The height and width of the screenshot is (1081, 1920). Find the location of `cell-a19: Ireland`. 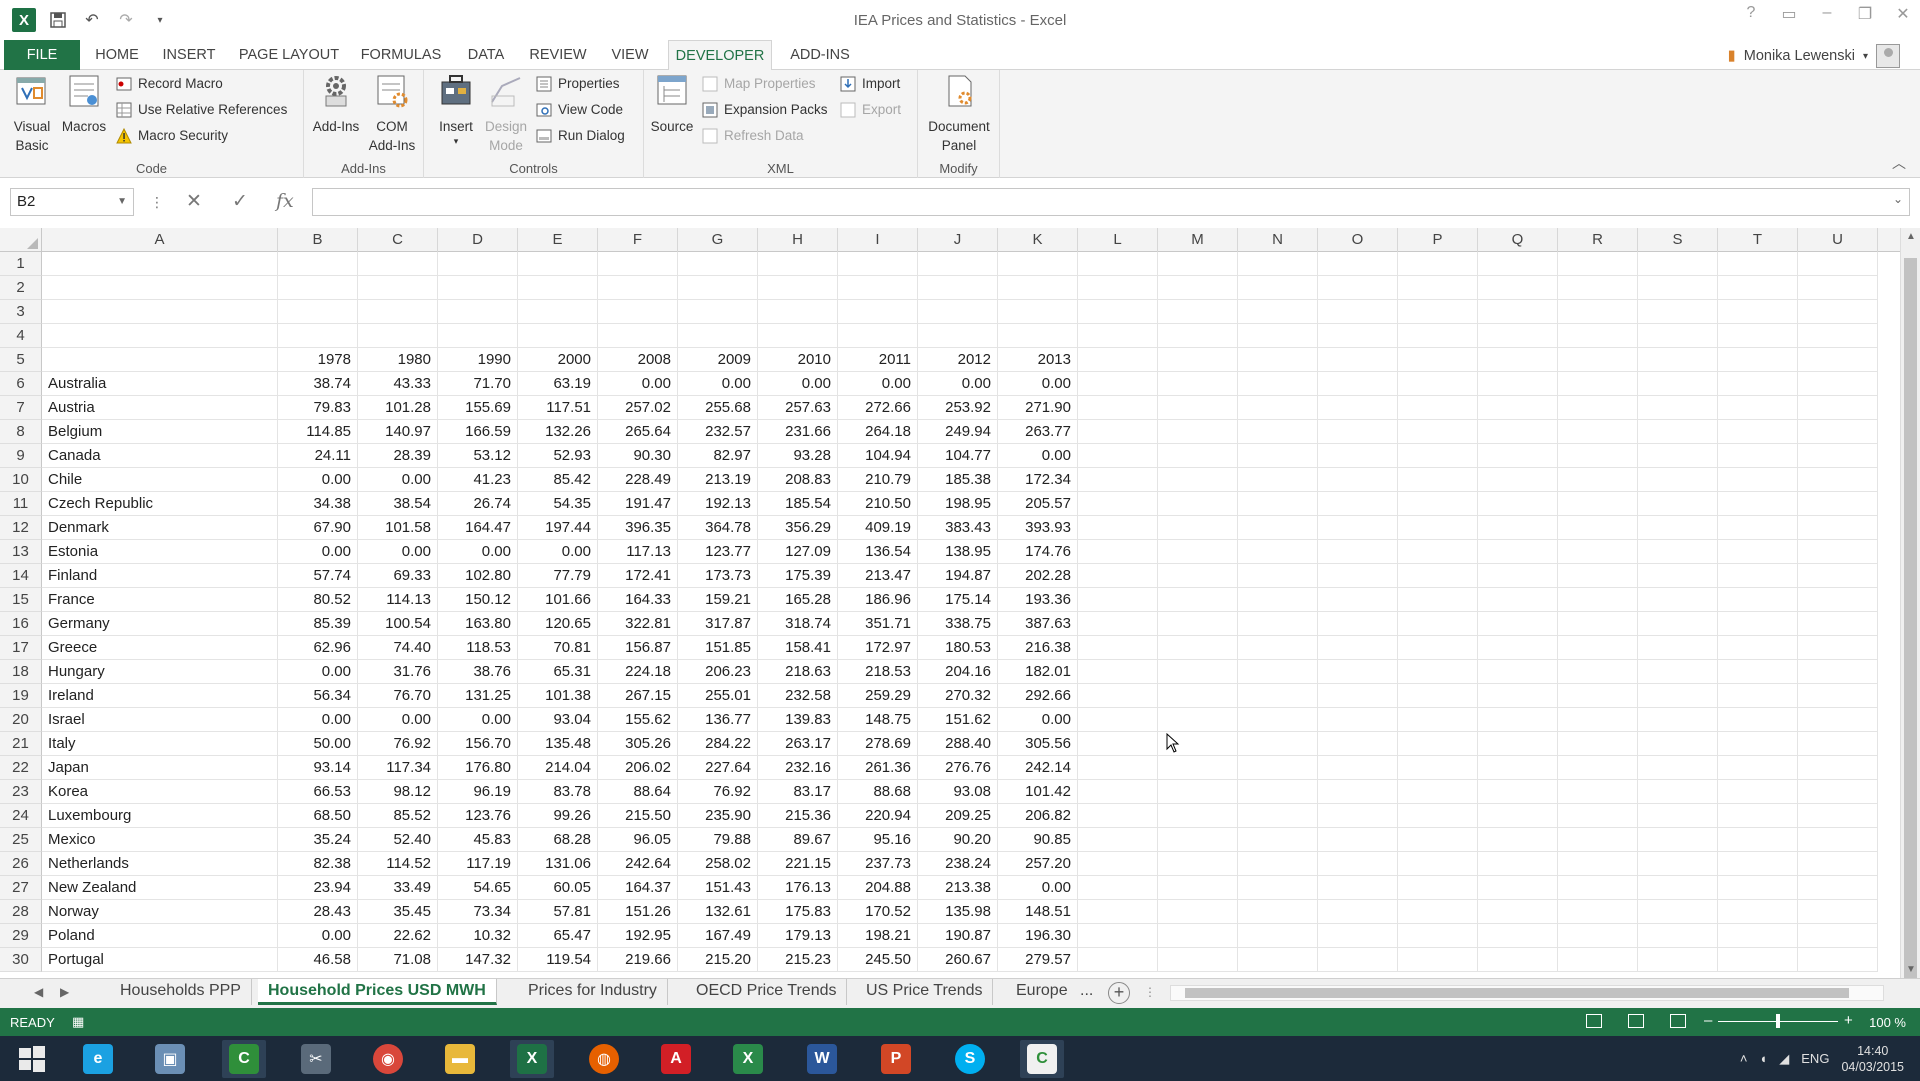

cell-a19: Ireland is located at coordinates (160, 696).